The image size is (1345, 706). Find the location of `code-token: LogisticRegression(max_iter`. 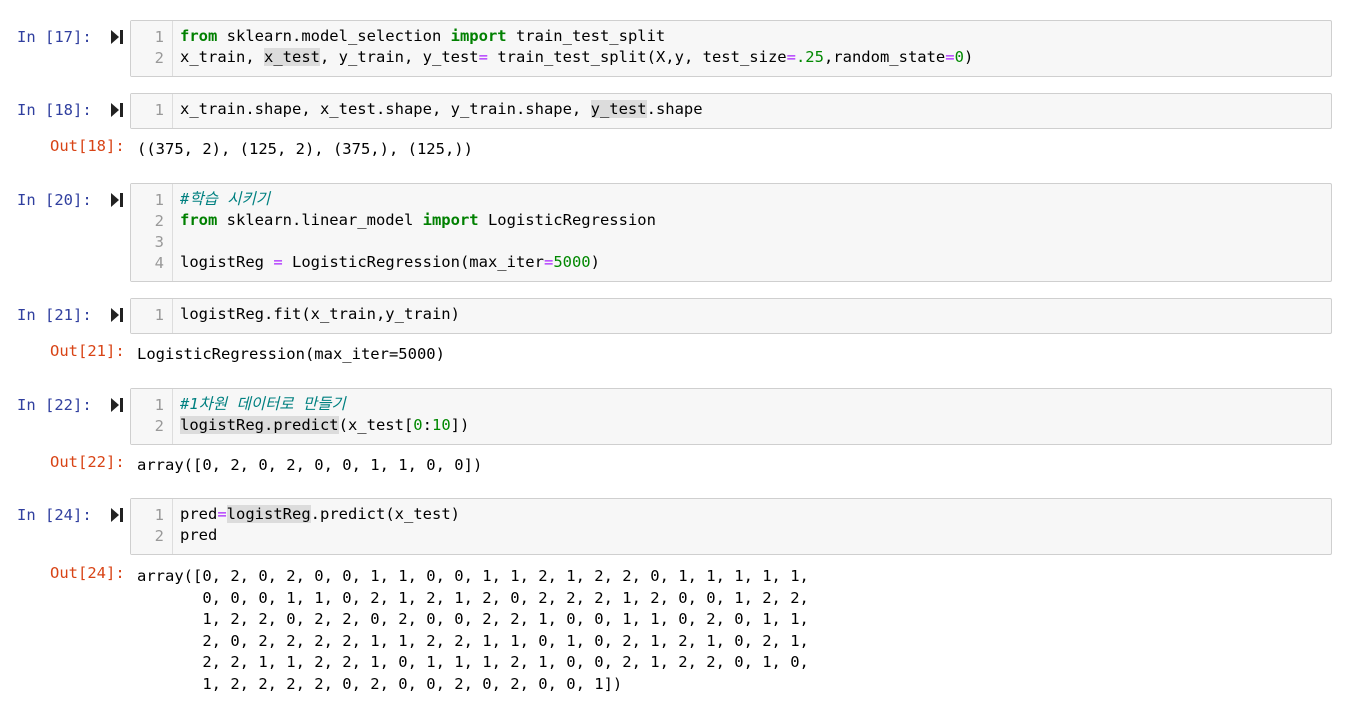

code-token: LogisticRegression(max_iter is located at coordinates (413, 262).